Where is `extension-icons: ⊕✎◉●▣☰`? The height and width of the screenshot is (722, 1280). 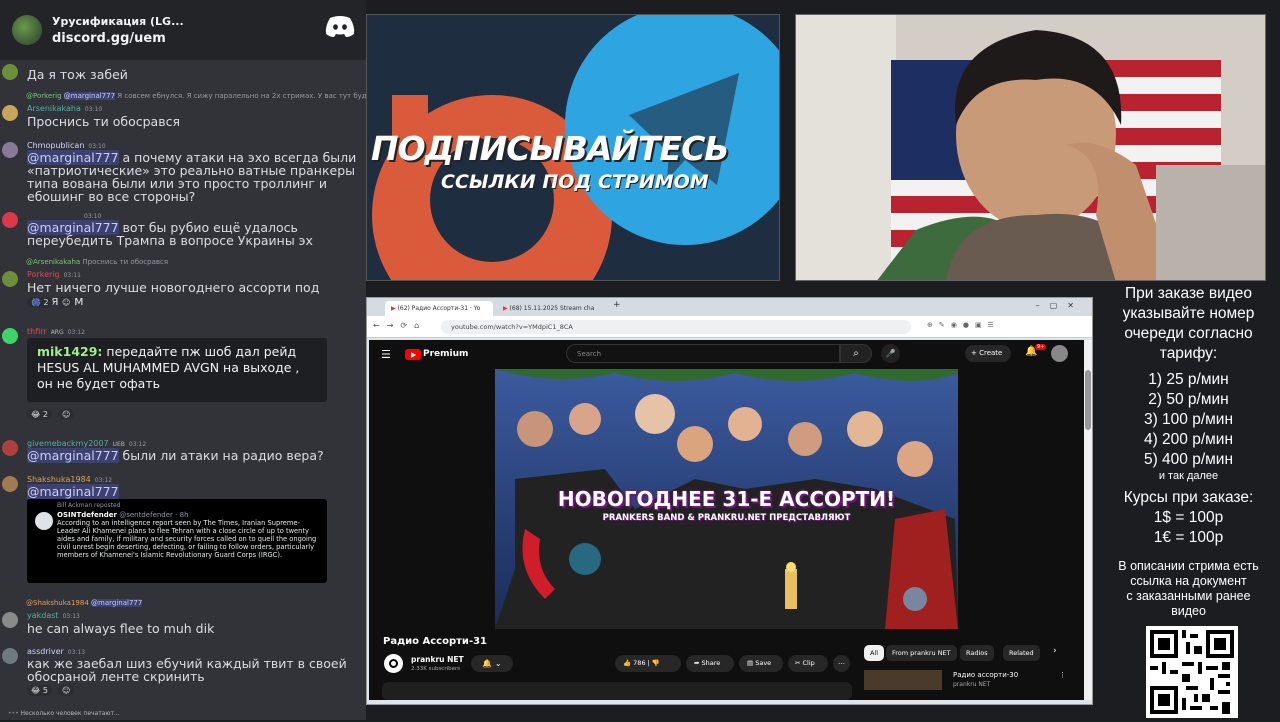
extension-icons: ⊕✎◉●▣☰ is located at coordinates (963, 325).